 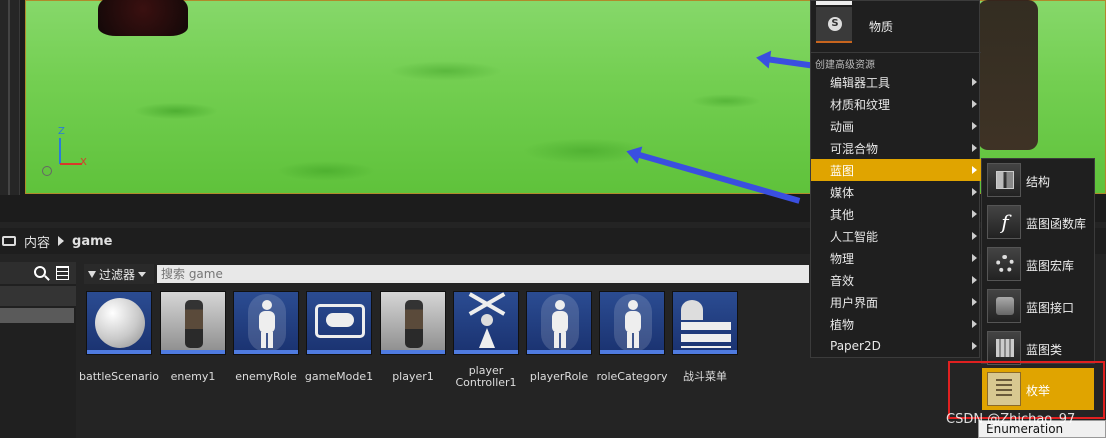 What do you see at coordinates (854, 236) in the screenshot?
I see `menu-item-label: 人工智能` at bounding box center [854, 236].